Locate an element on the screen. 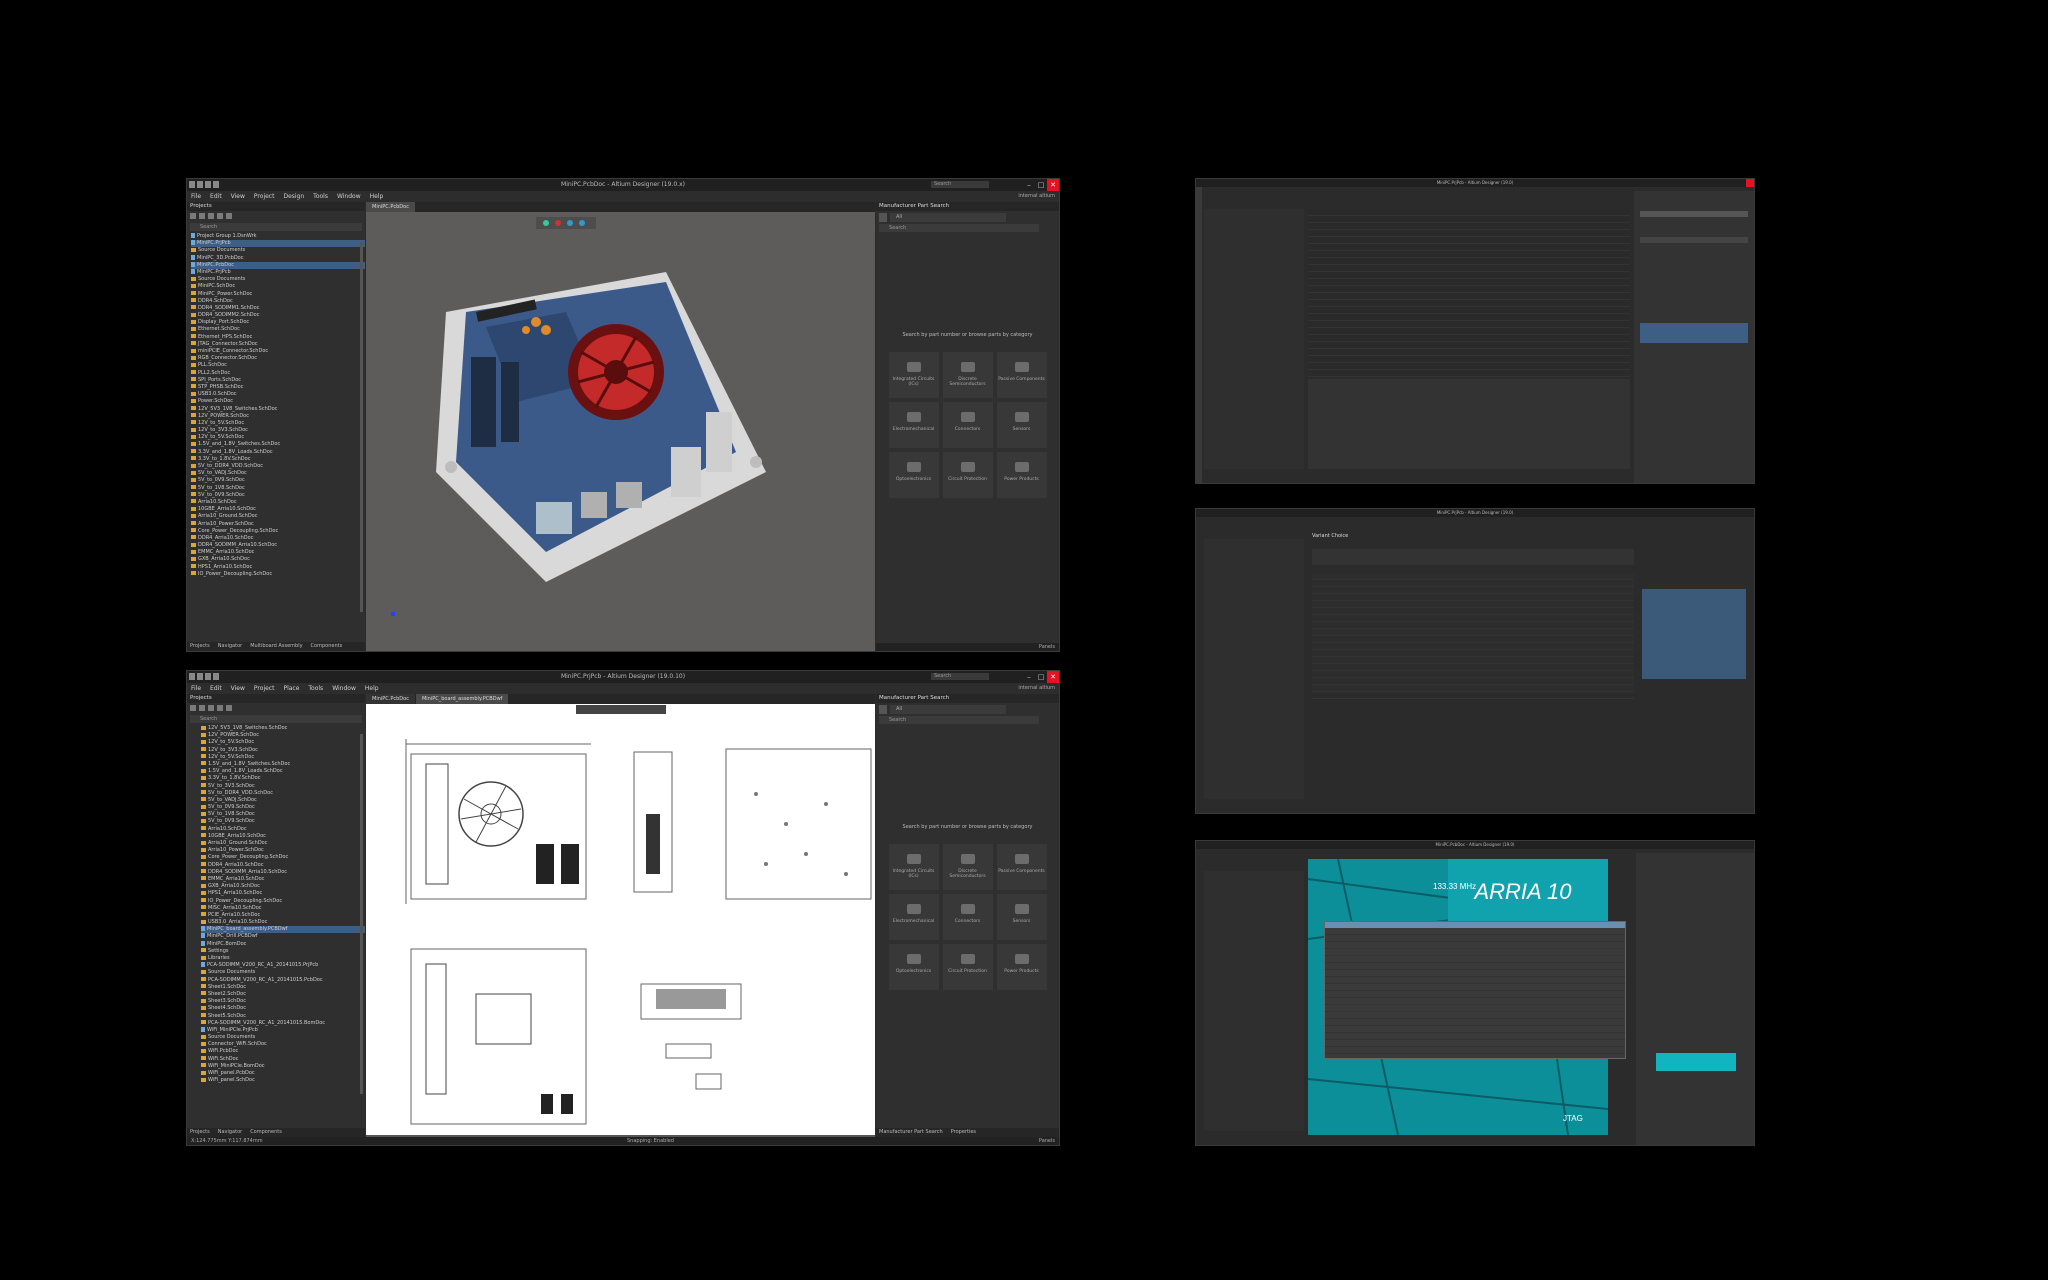  tree-item: MiniPC_Drill.PCBDwf is located at coordinates (283, 936).